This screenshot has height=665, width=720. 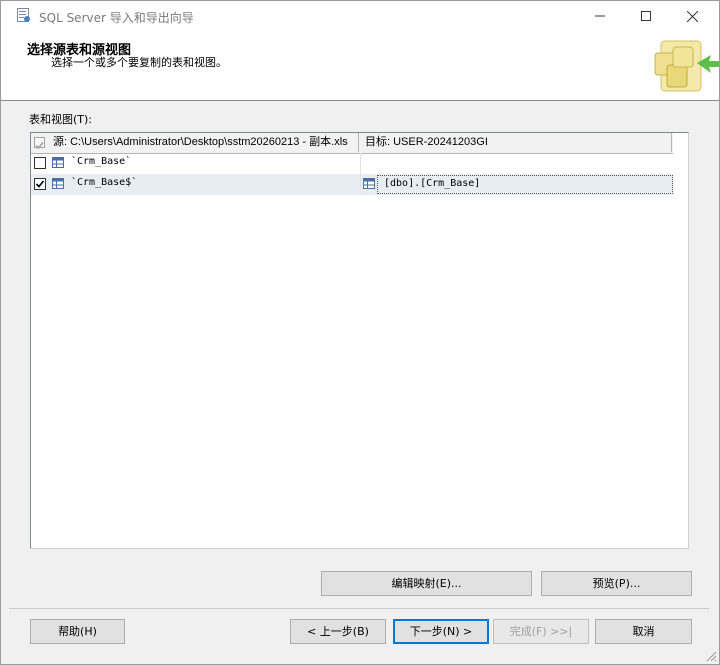 I want to click on column-header-destination: 目标: USER-20241203GI, so click(x=515, y=142).